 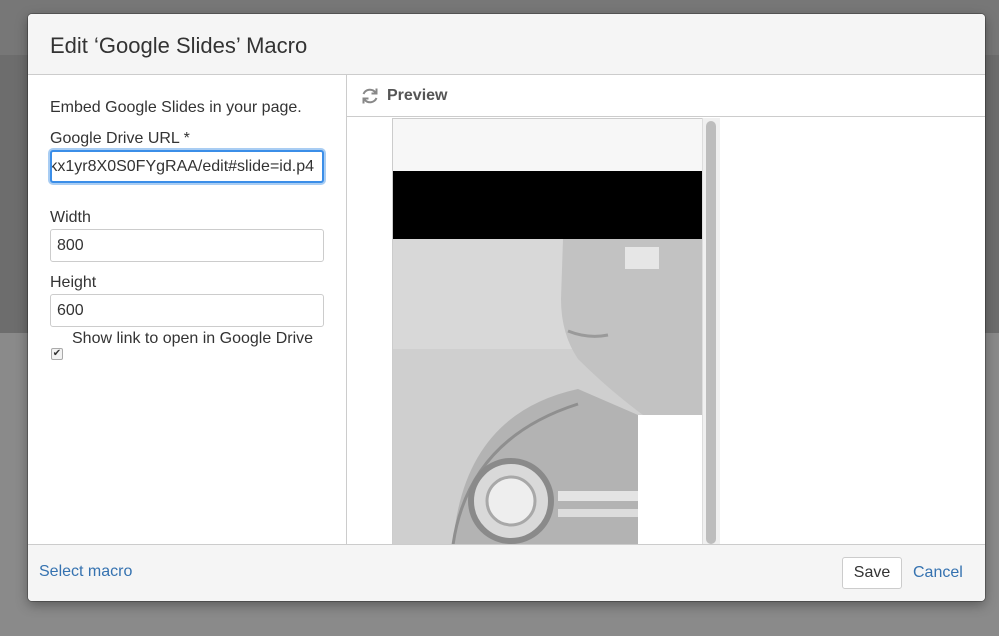 I want to click on select-macro-link: Select macro, so click(x=85, y=572).